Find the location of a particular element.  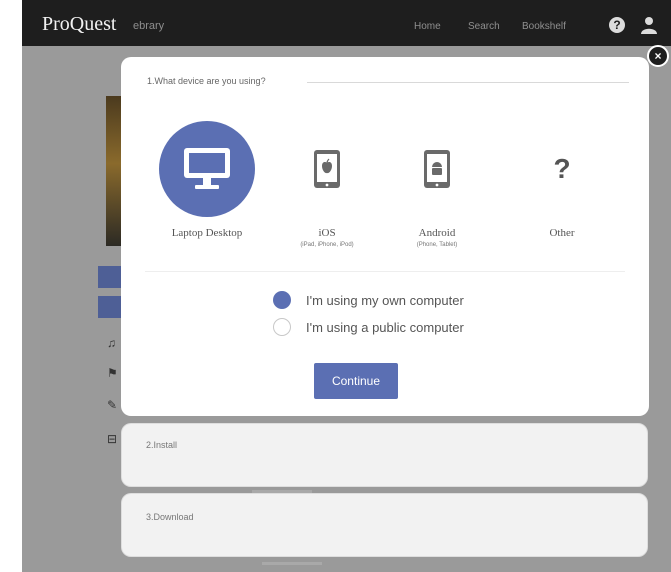

android-device-icon is located at coordinates (437, 169).